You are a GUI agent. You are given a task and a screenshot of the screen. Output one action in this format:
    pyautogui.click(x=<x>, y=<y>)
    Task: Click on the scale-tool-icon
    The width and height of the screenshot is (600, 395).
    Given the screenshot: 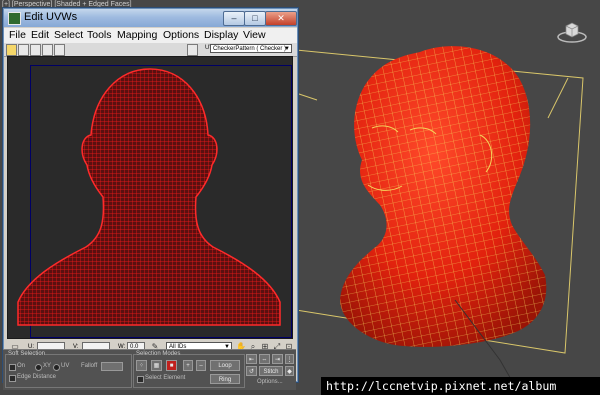 What is the action you would take?
    pyautogui.click(x=35, y=50)
    